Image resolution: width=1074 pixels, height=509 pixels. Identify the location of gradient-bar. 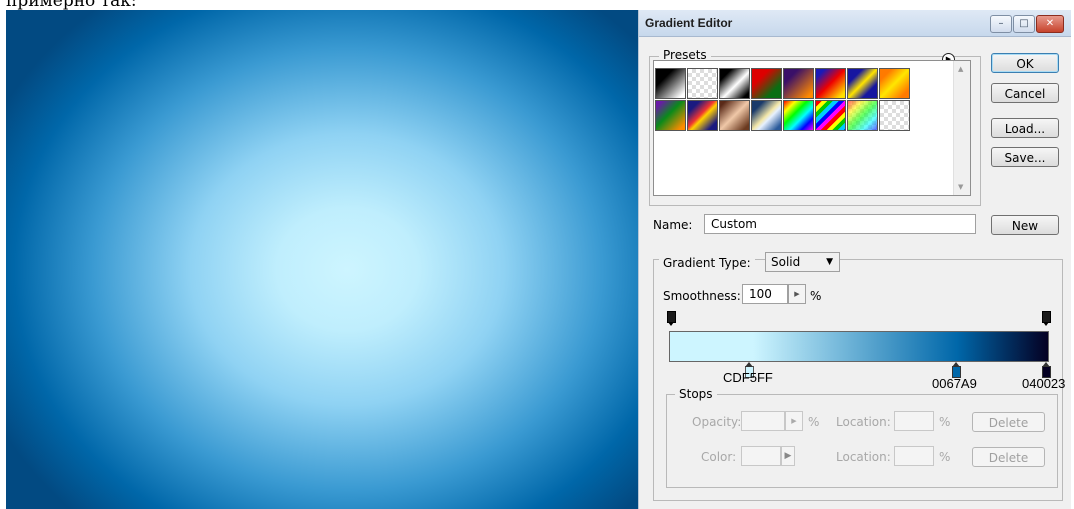
(859, 346).